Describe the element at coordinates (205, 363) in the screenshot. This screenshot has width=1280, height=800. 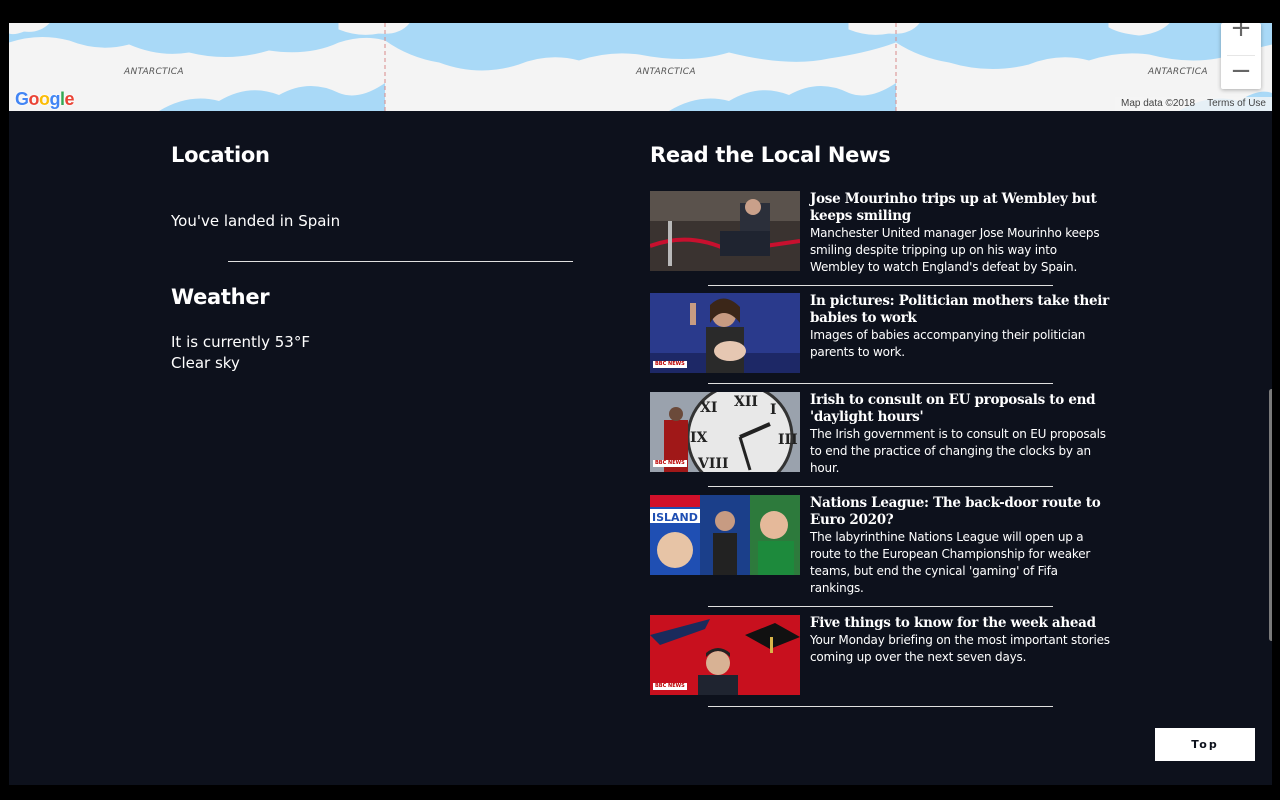
I see `weather-condition: Clear sky` at that location.